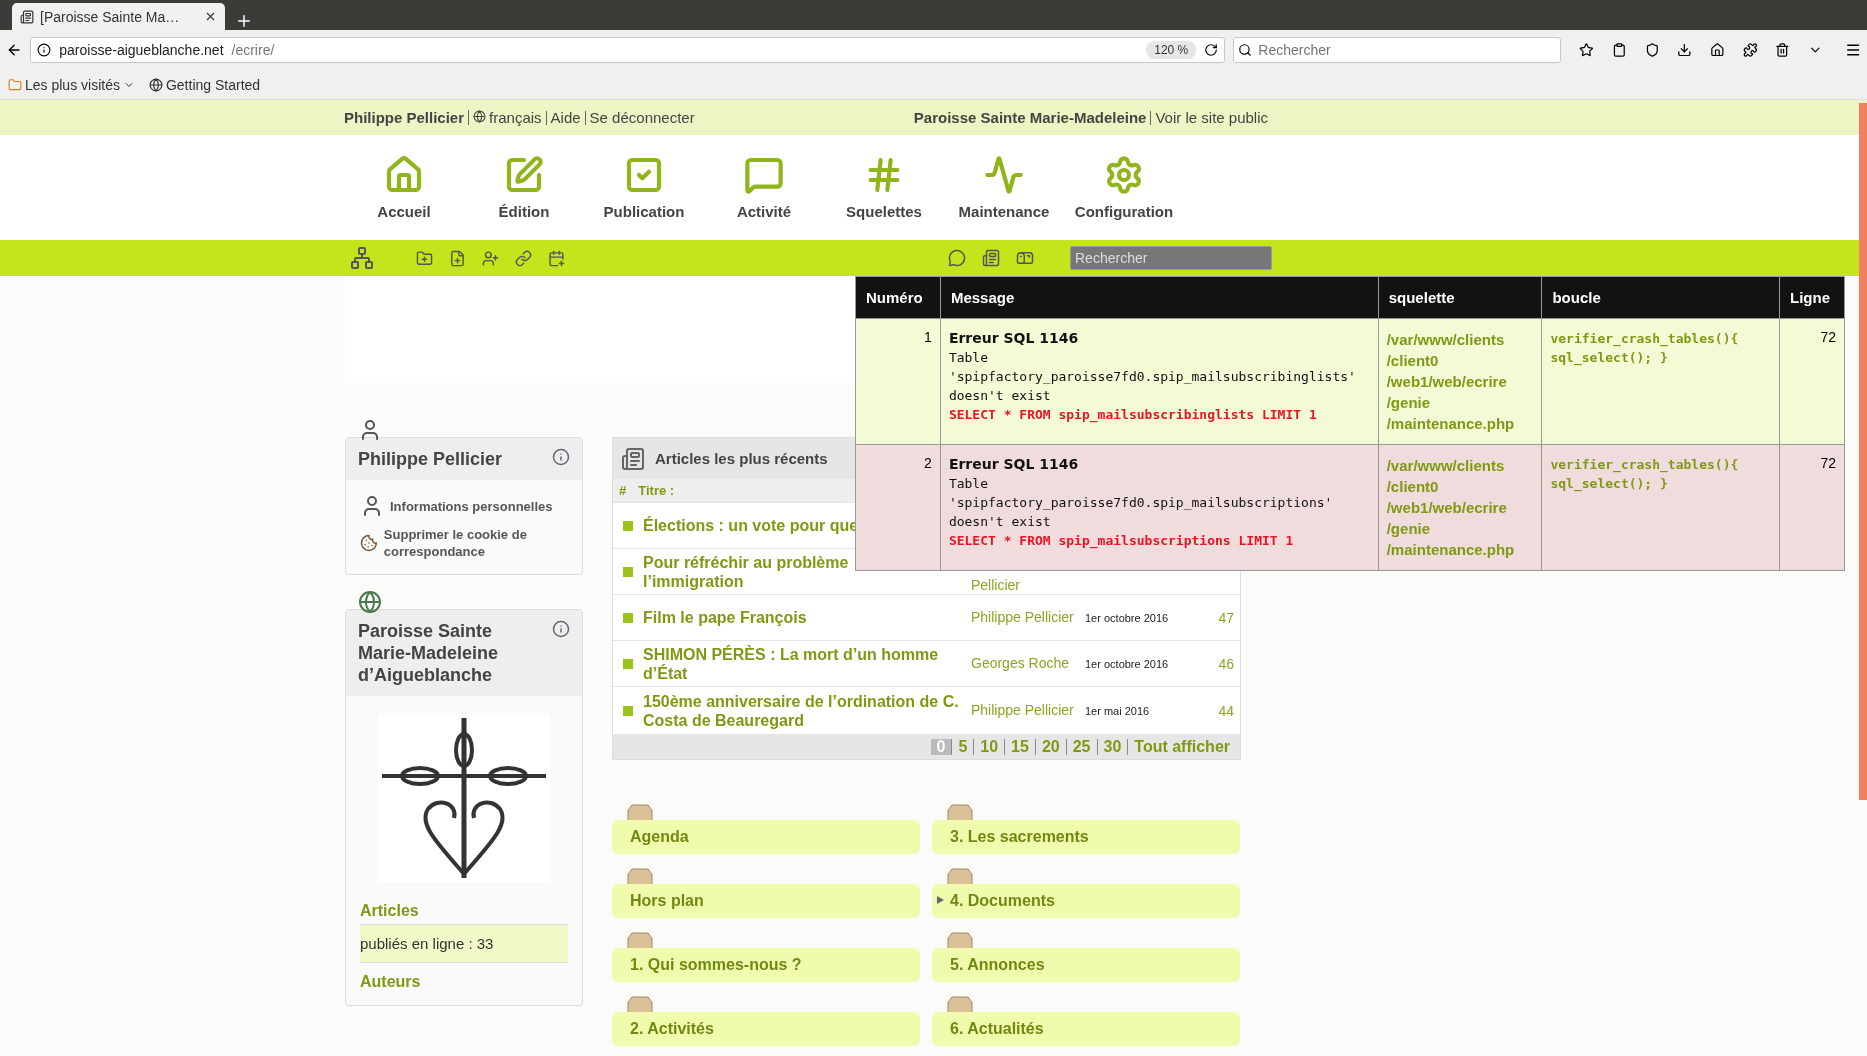  I want to click on close-icon, so click(210, 16).